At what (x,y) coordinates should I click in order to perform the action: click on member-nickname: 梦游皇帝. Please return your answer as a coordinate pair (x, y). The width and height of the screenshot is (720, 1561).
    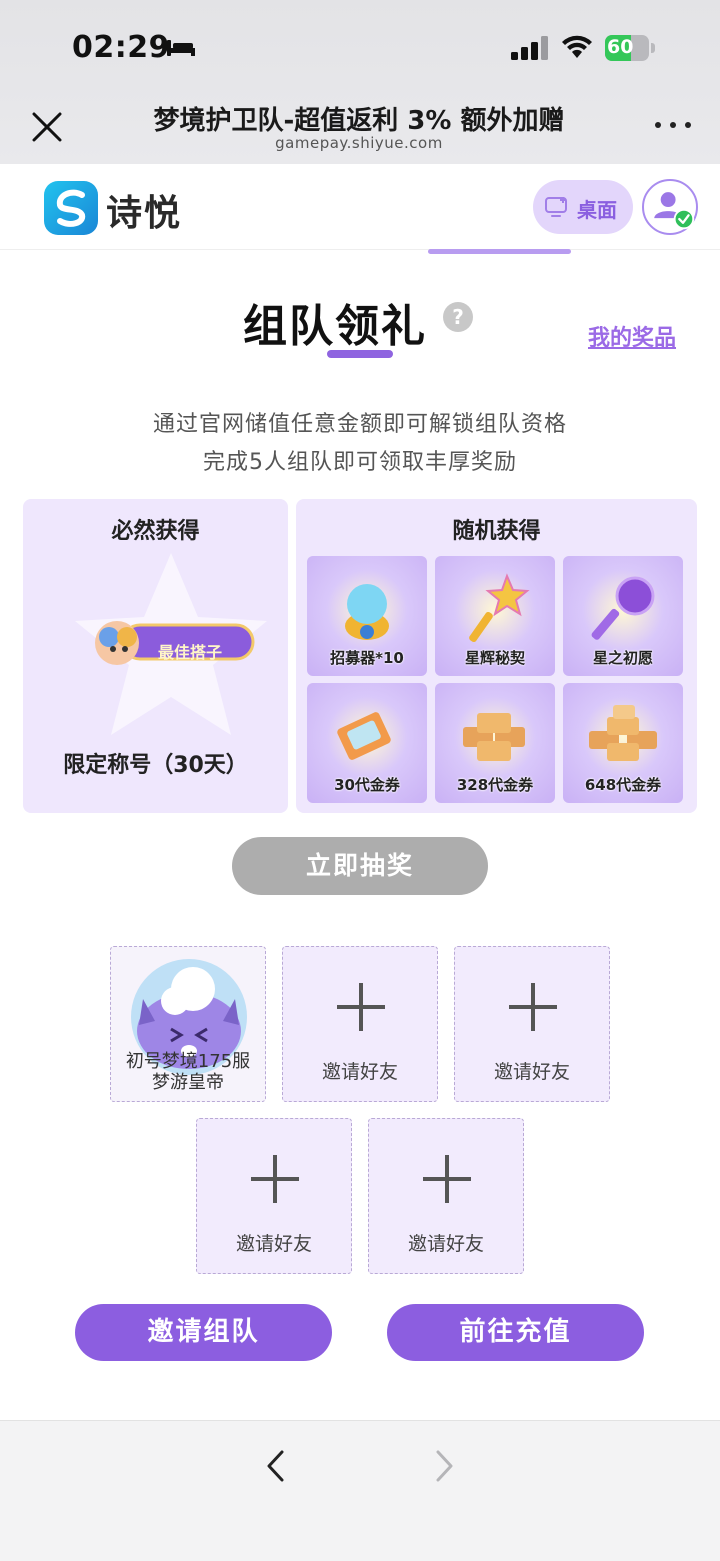
    Looking at the image, I should click on (188, 1082).